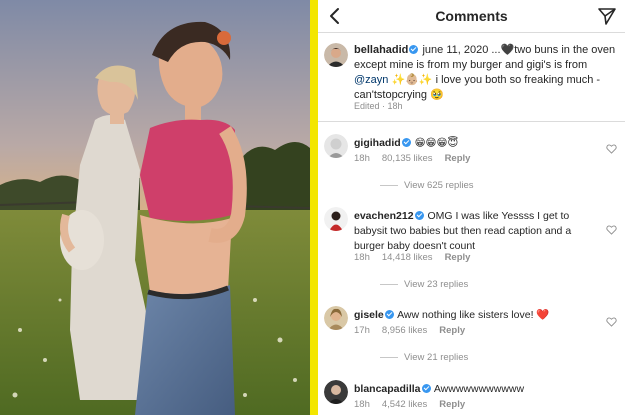  What do you see at coordinates (427, 185) in the screenshot?
I see `view-replies-button: View 625 replies` at bounding box center [427, 185].